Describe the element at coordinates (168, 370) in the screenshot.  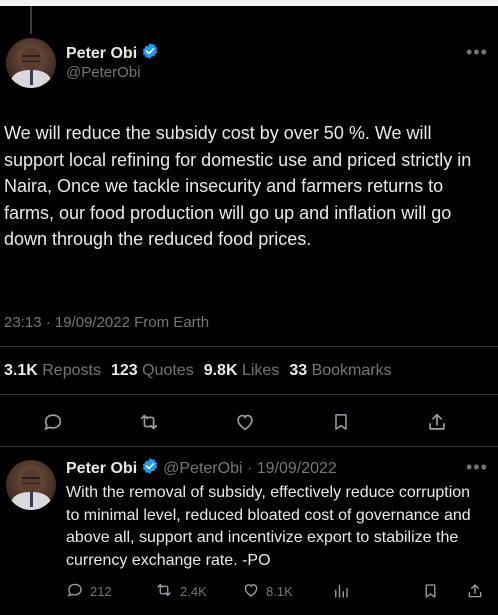
I see `quotes-label: Quotes` at that location.